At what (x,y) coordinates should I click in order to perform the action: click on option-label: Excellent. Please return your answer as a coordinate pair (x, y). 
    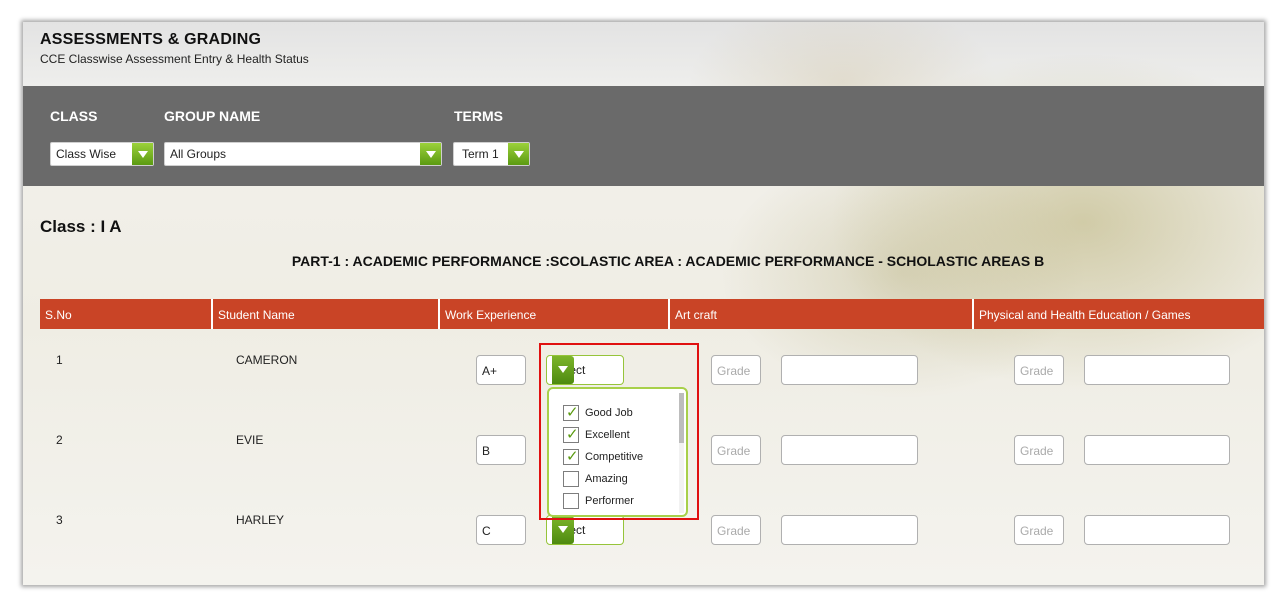
    Looking at the image, I should click on (607, 435).